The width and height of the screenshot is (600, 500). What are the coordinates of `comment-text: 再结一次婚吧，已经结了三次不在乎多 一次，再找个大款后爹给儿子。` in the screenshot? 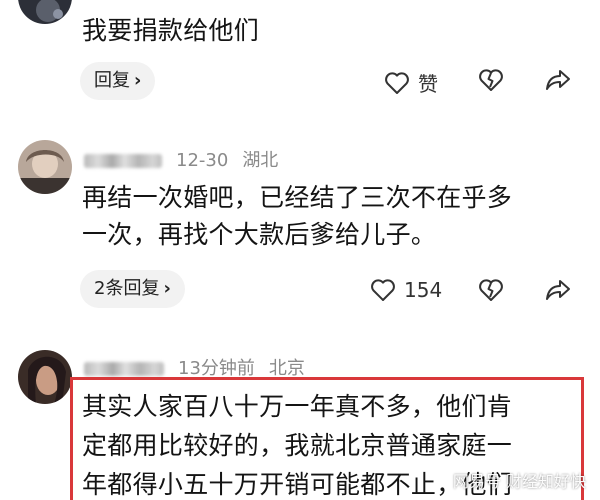 It's located at (297, 216).